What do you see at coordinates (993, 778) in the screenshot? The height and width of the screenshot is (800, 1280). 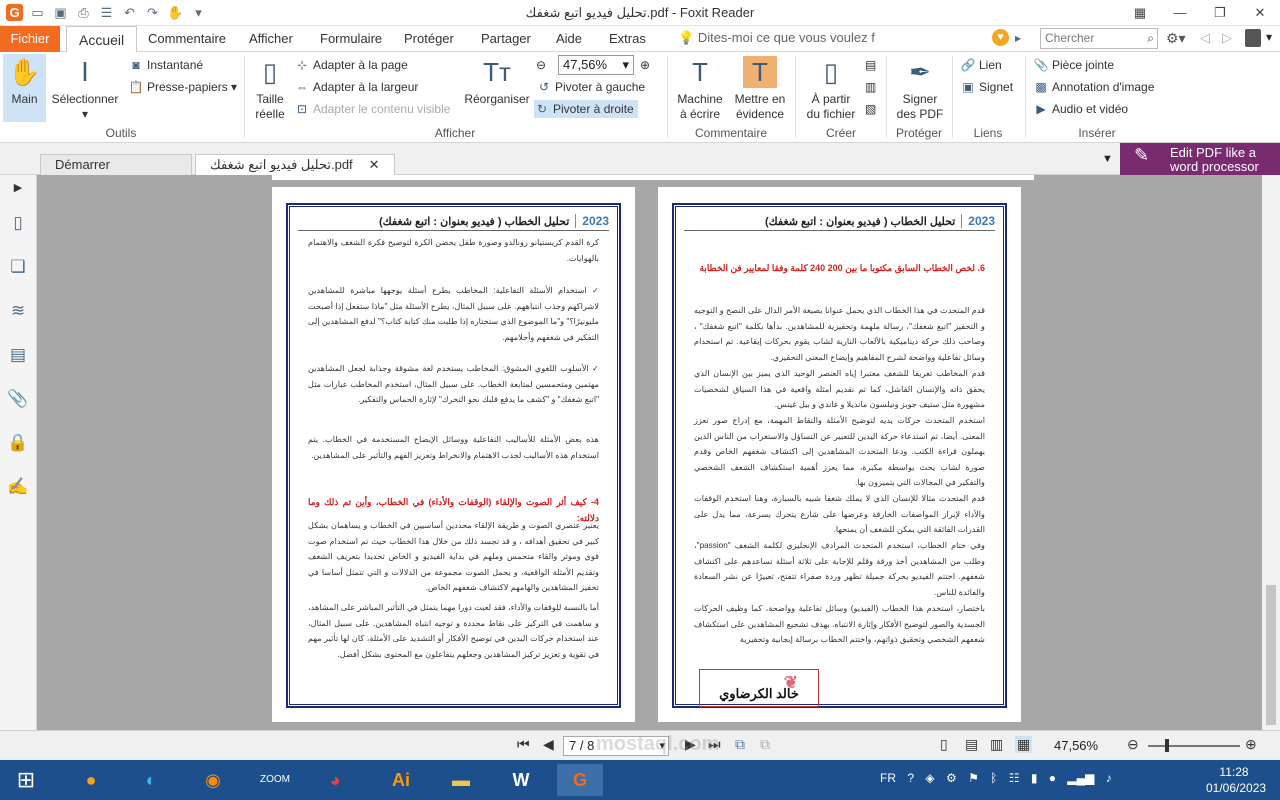 I see `bluetooth-icon: ᛒ` at bounding box center [993, 778].